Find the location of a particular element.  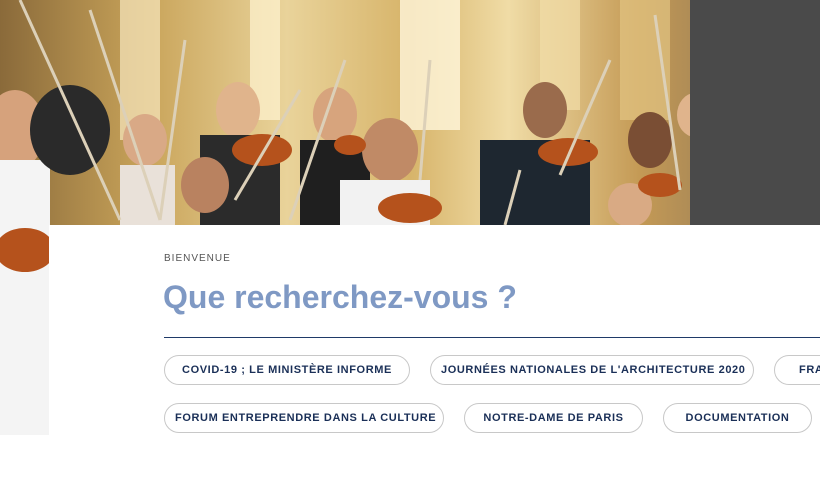

chip-documentation: DOCUMENTATION is located at coordinates (737, 418).